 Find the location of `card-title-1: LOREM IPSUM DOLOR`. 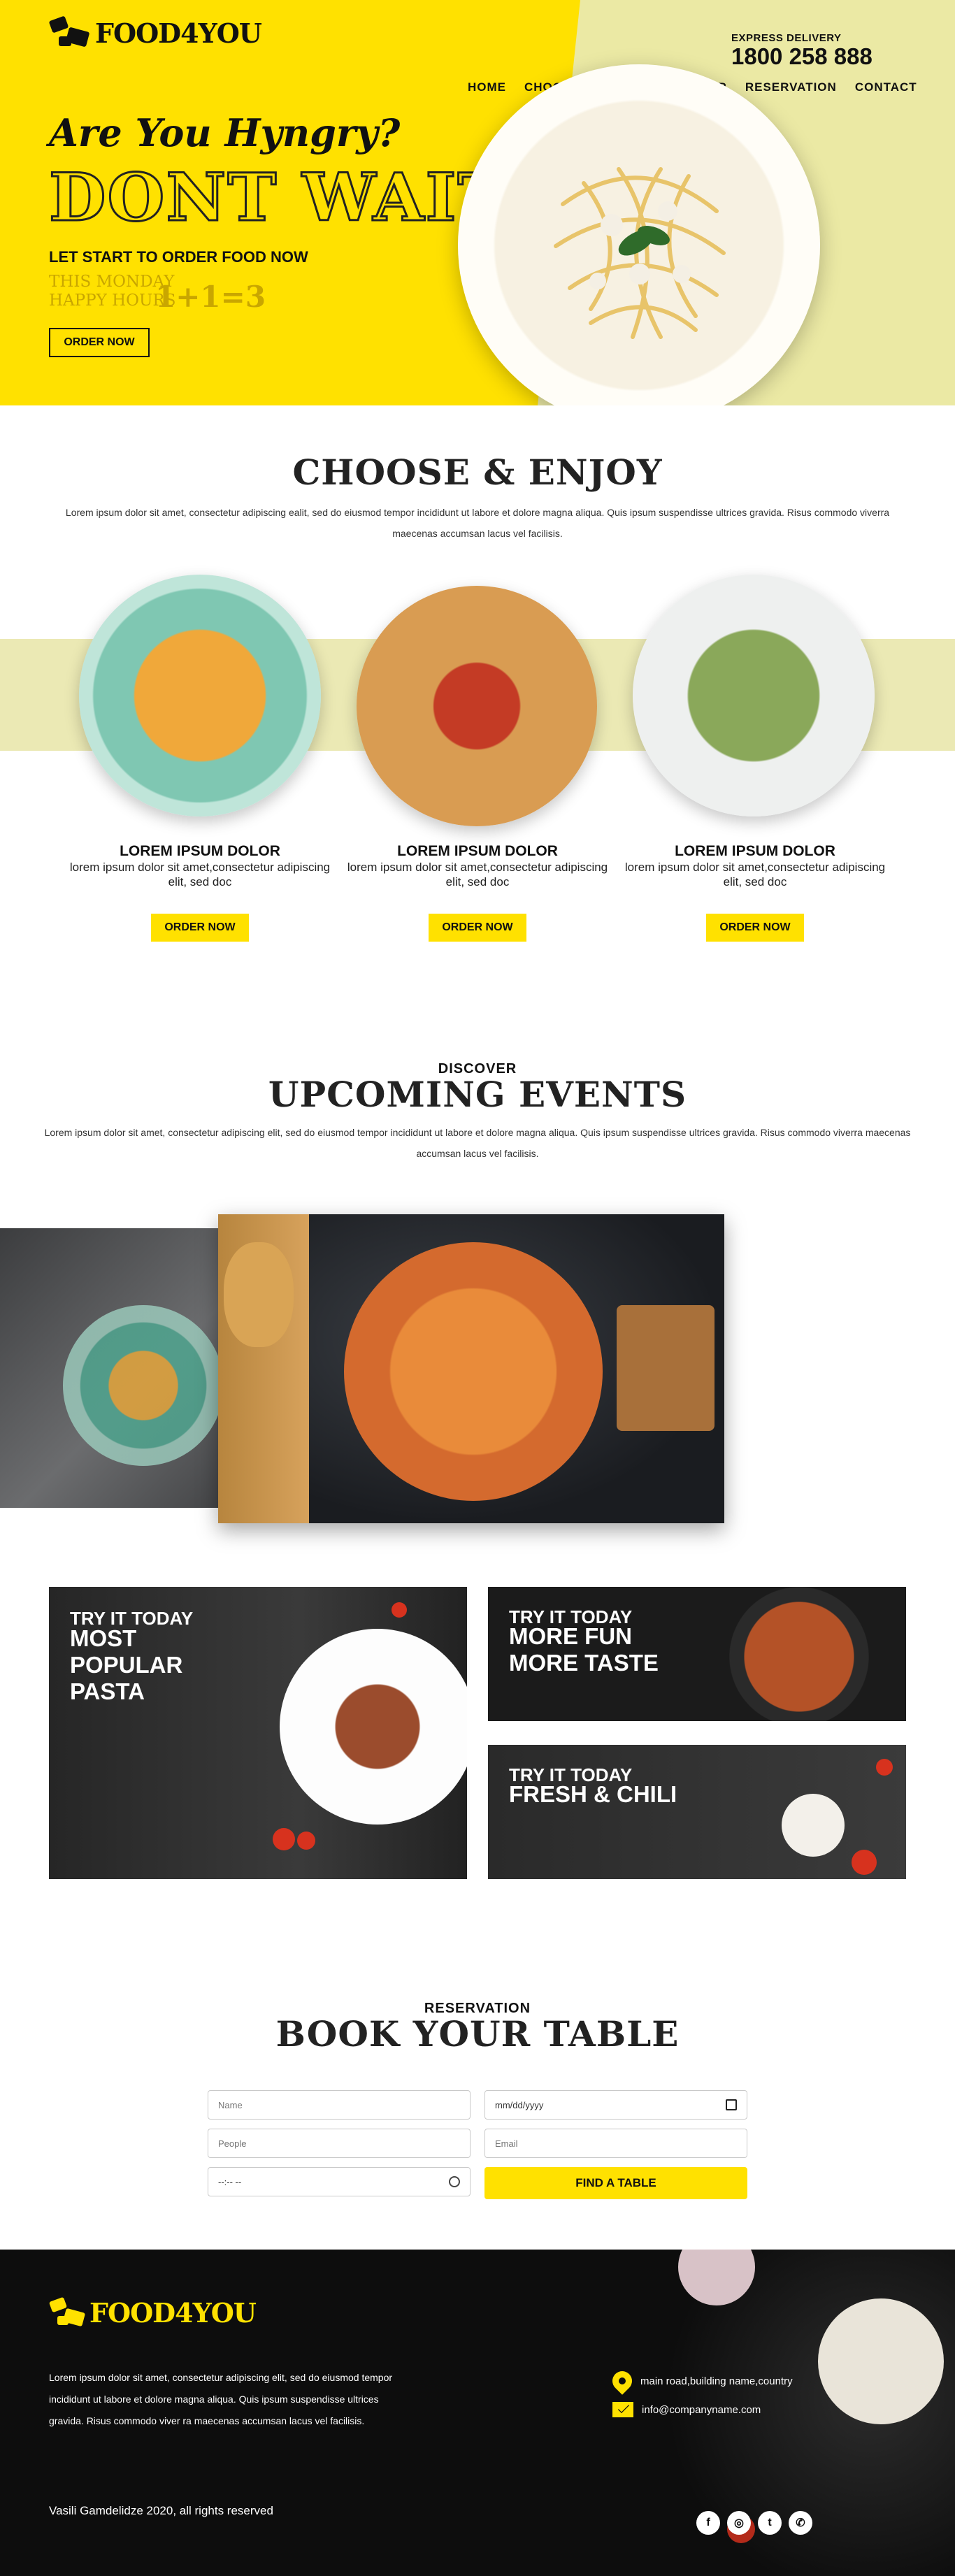

card-title-1: LOREM IPSUM DOLOR is located at coordinates (200, 851).